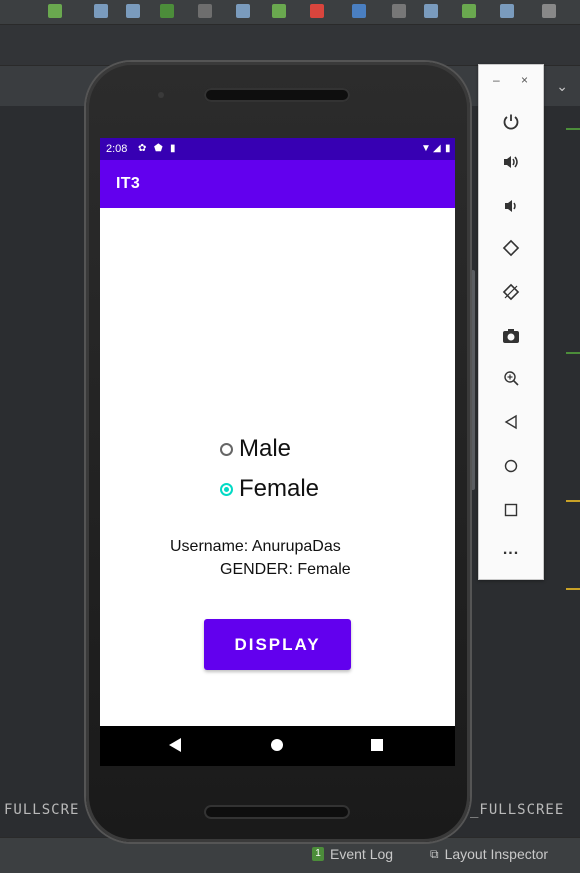  What do you see at coordinates (377, 745) in the screenshot?
I see `nav-recents-icon` at bounding box center [377, 745].